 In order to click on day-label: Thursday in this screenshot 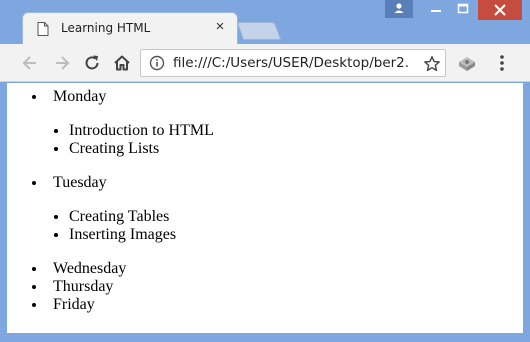, I will do `click(83, 286)`.